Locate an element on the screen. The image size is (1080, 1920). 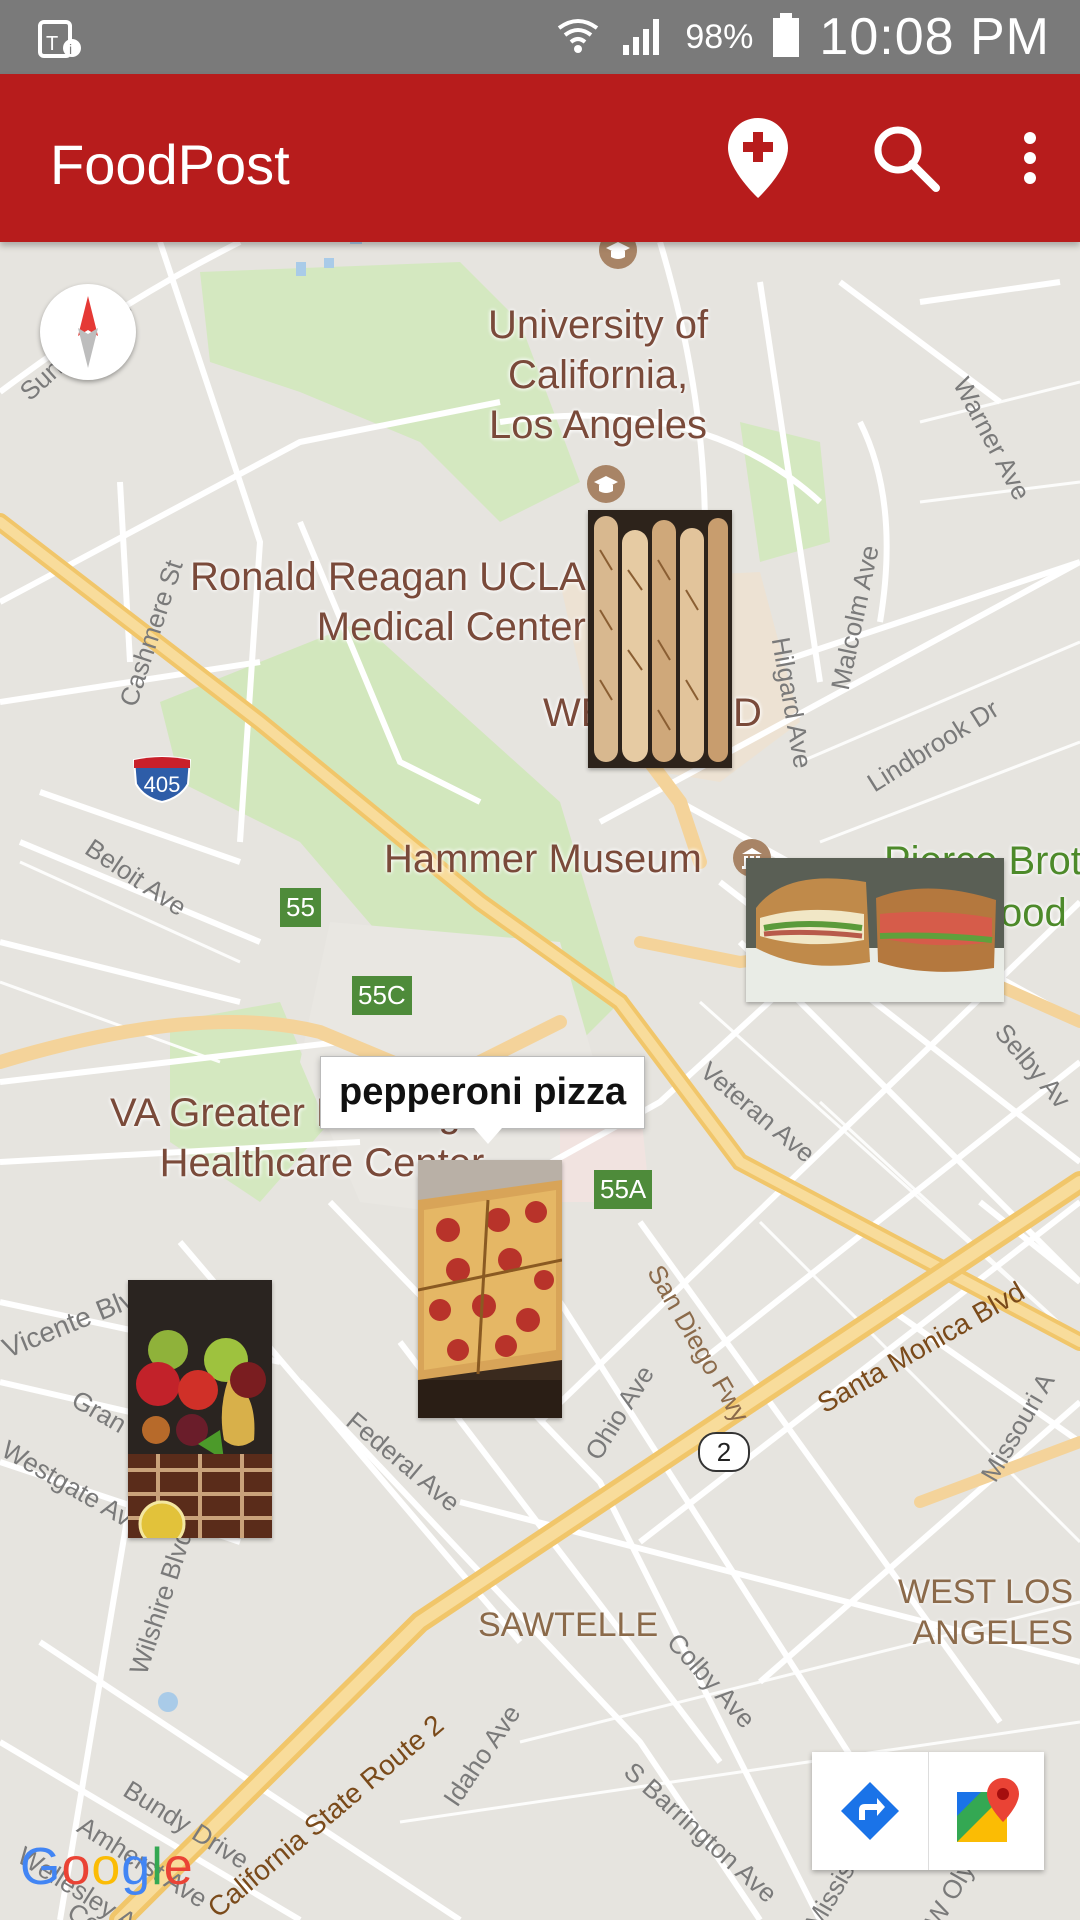
compass-icon is located at coordinates (88, 332).